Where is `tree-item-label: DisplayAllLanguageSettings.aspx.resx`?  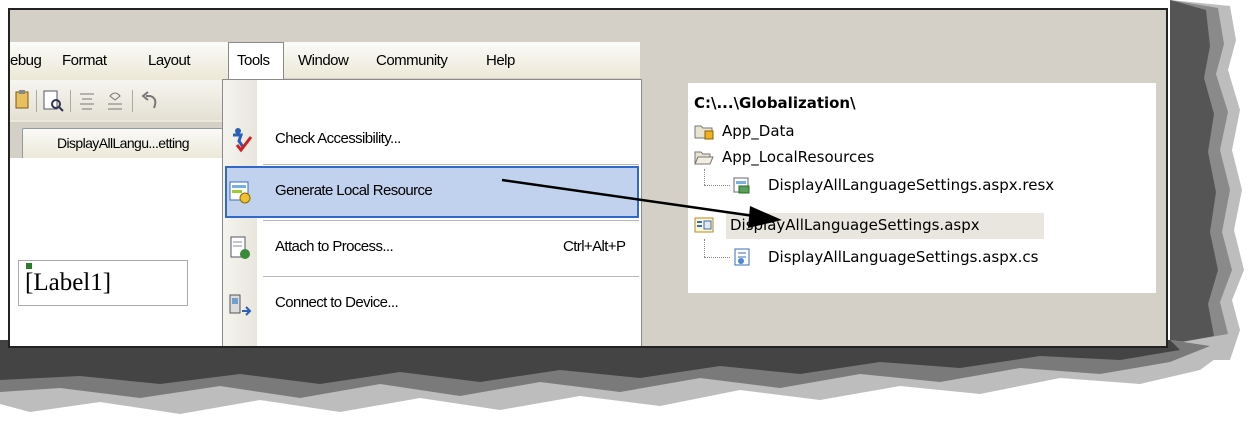
tree-item-label: DisplayAllLanguageSettings.aspx.resx is located at coordinates (911, 185).